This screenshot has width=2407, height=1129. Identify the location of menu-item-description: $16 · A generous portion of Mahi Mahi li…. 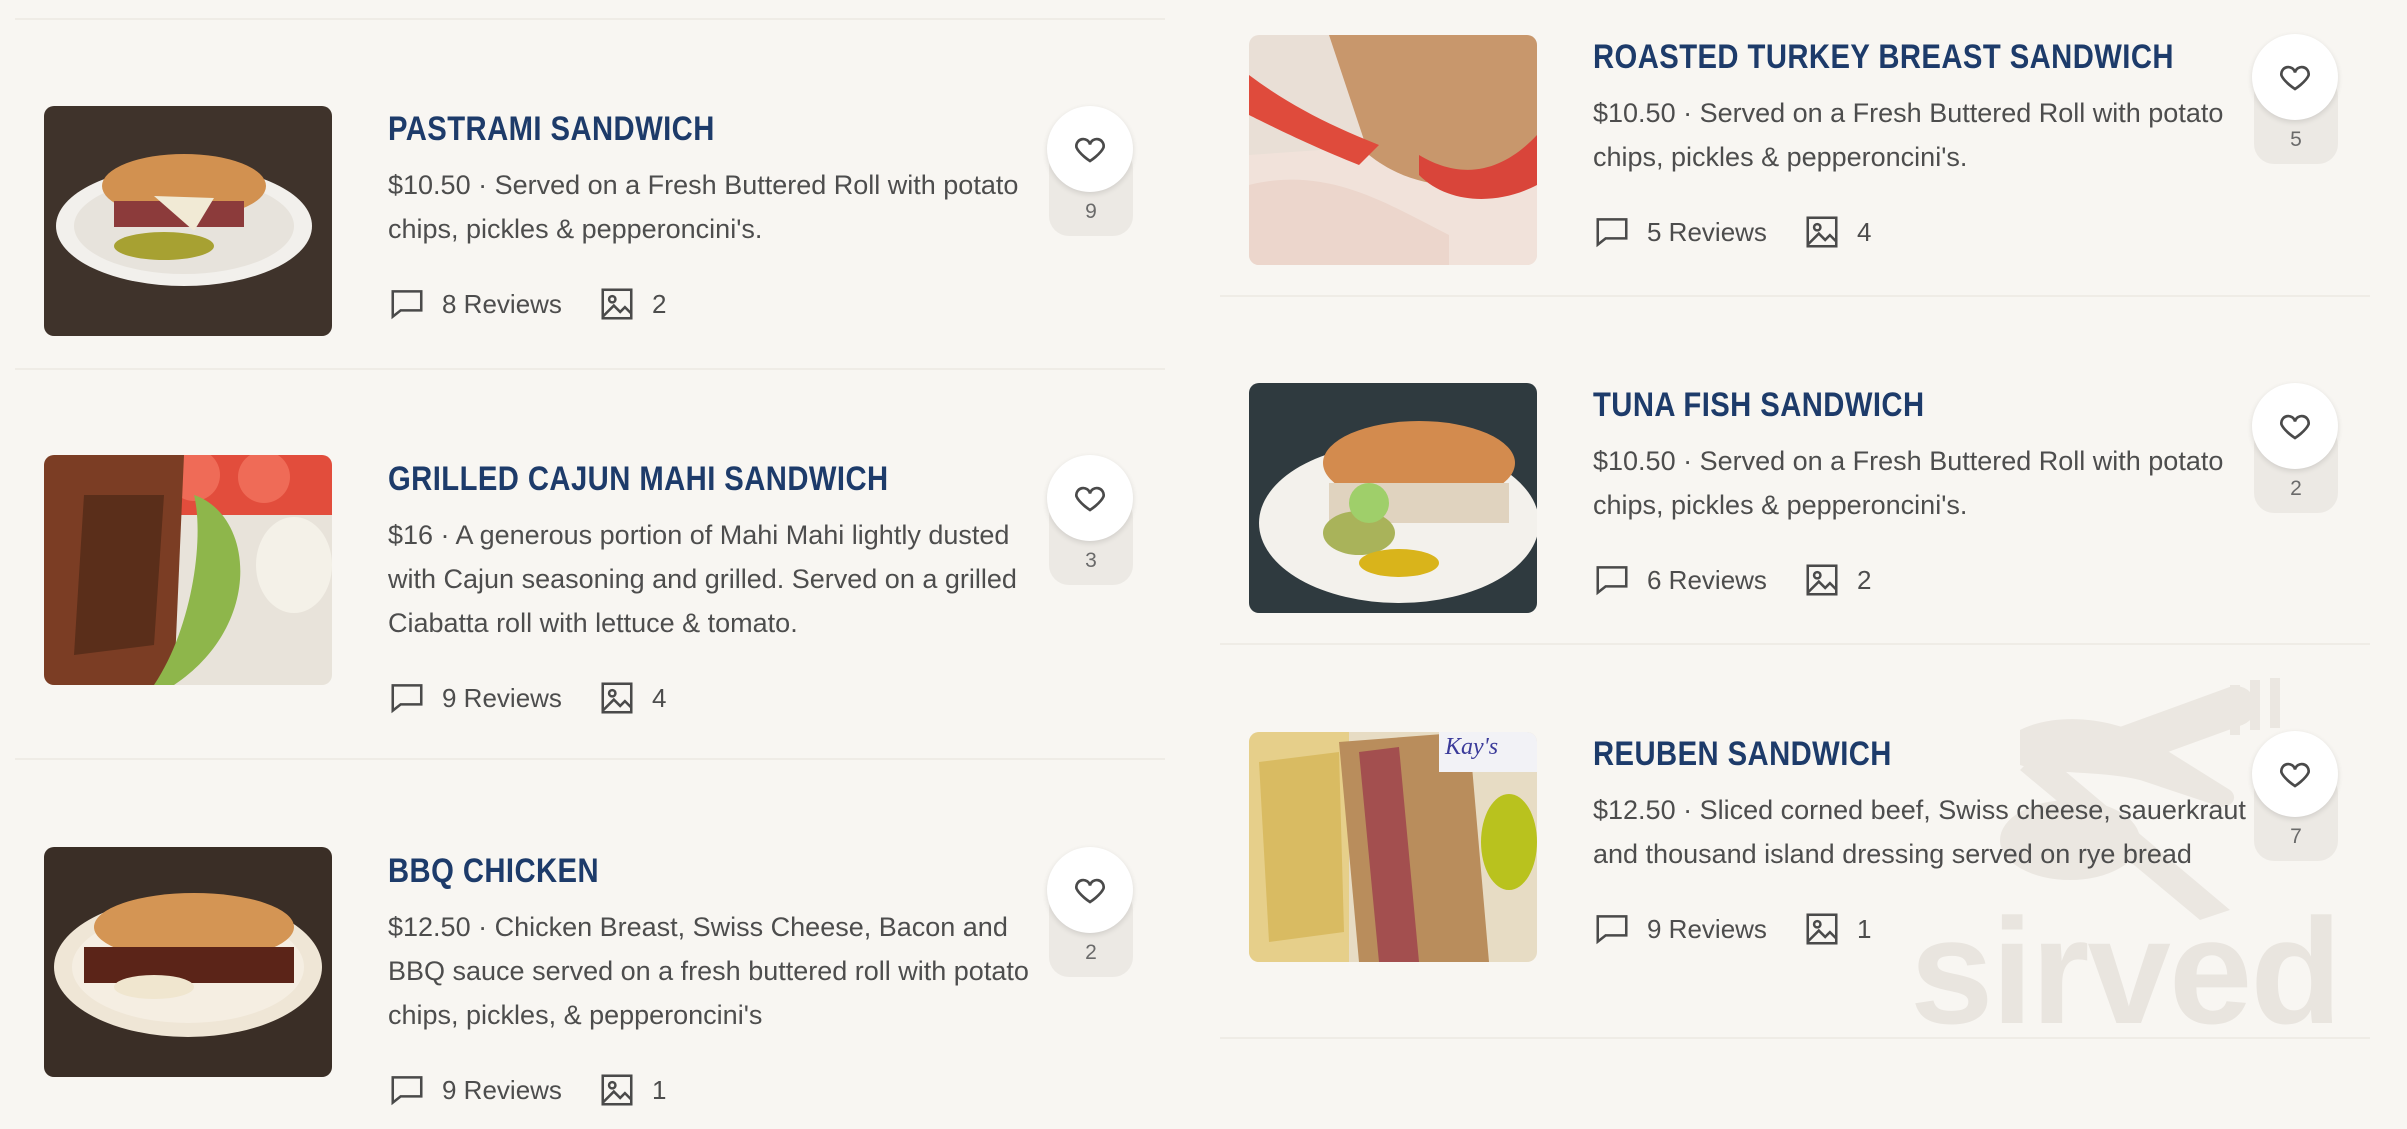
(702, 579).